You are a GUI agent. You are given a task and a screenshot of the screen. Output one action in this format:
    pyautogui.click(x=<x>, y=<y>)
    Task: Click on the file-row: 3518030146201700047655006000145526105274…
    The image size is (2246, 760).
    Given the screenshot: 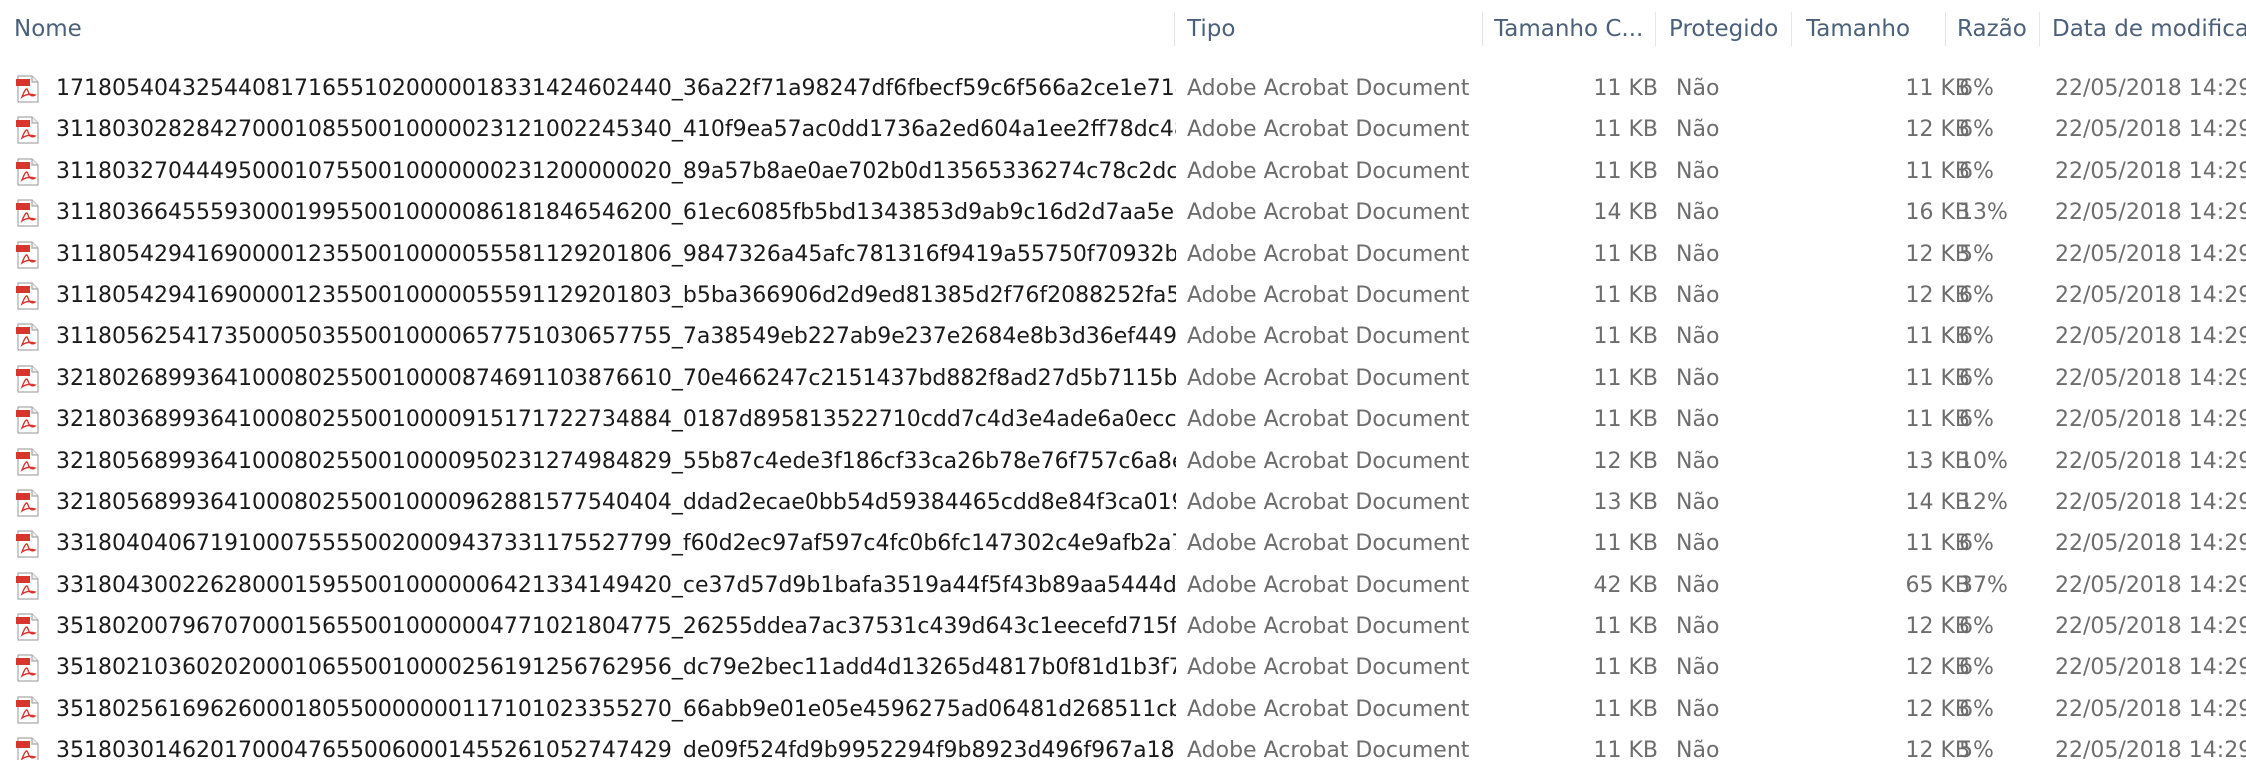 What is the action you would take?
    pyautogui.click(x=1123, y=745)
    